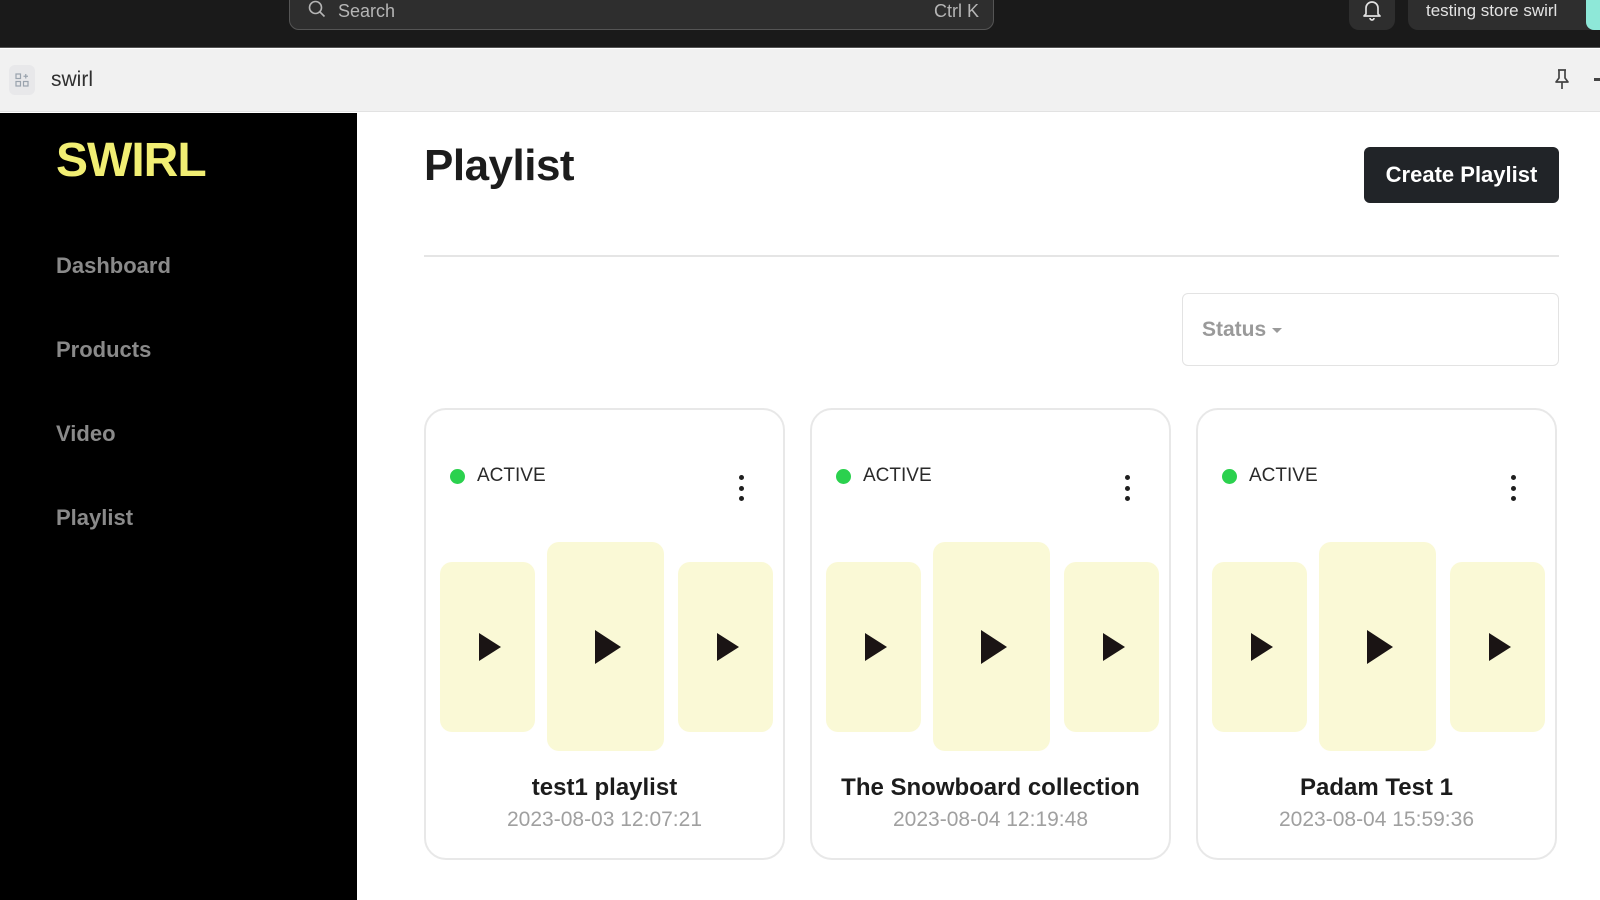 Image resolution: width=1600 pixels, height=900 pixels. What do you see at coordinates (1370, 329) in the screenshot?
I see `status-filter-dropdown: Status` at bounding box center [1370, 329].